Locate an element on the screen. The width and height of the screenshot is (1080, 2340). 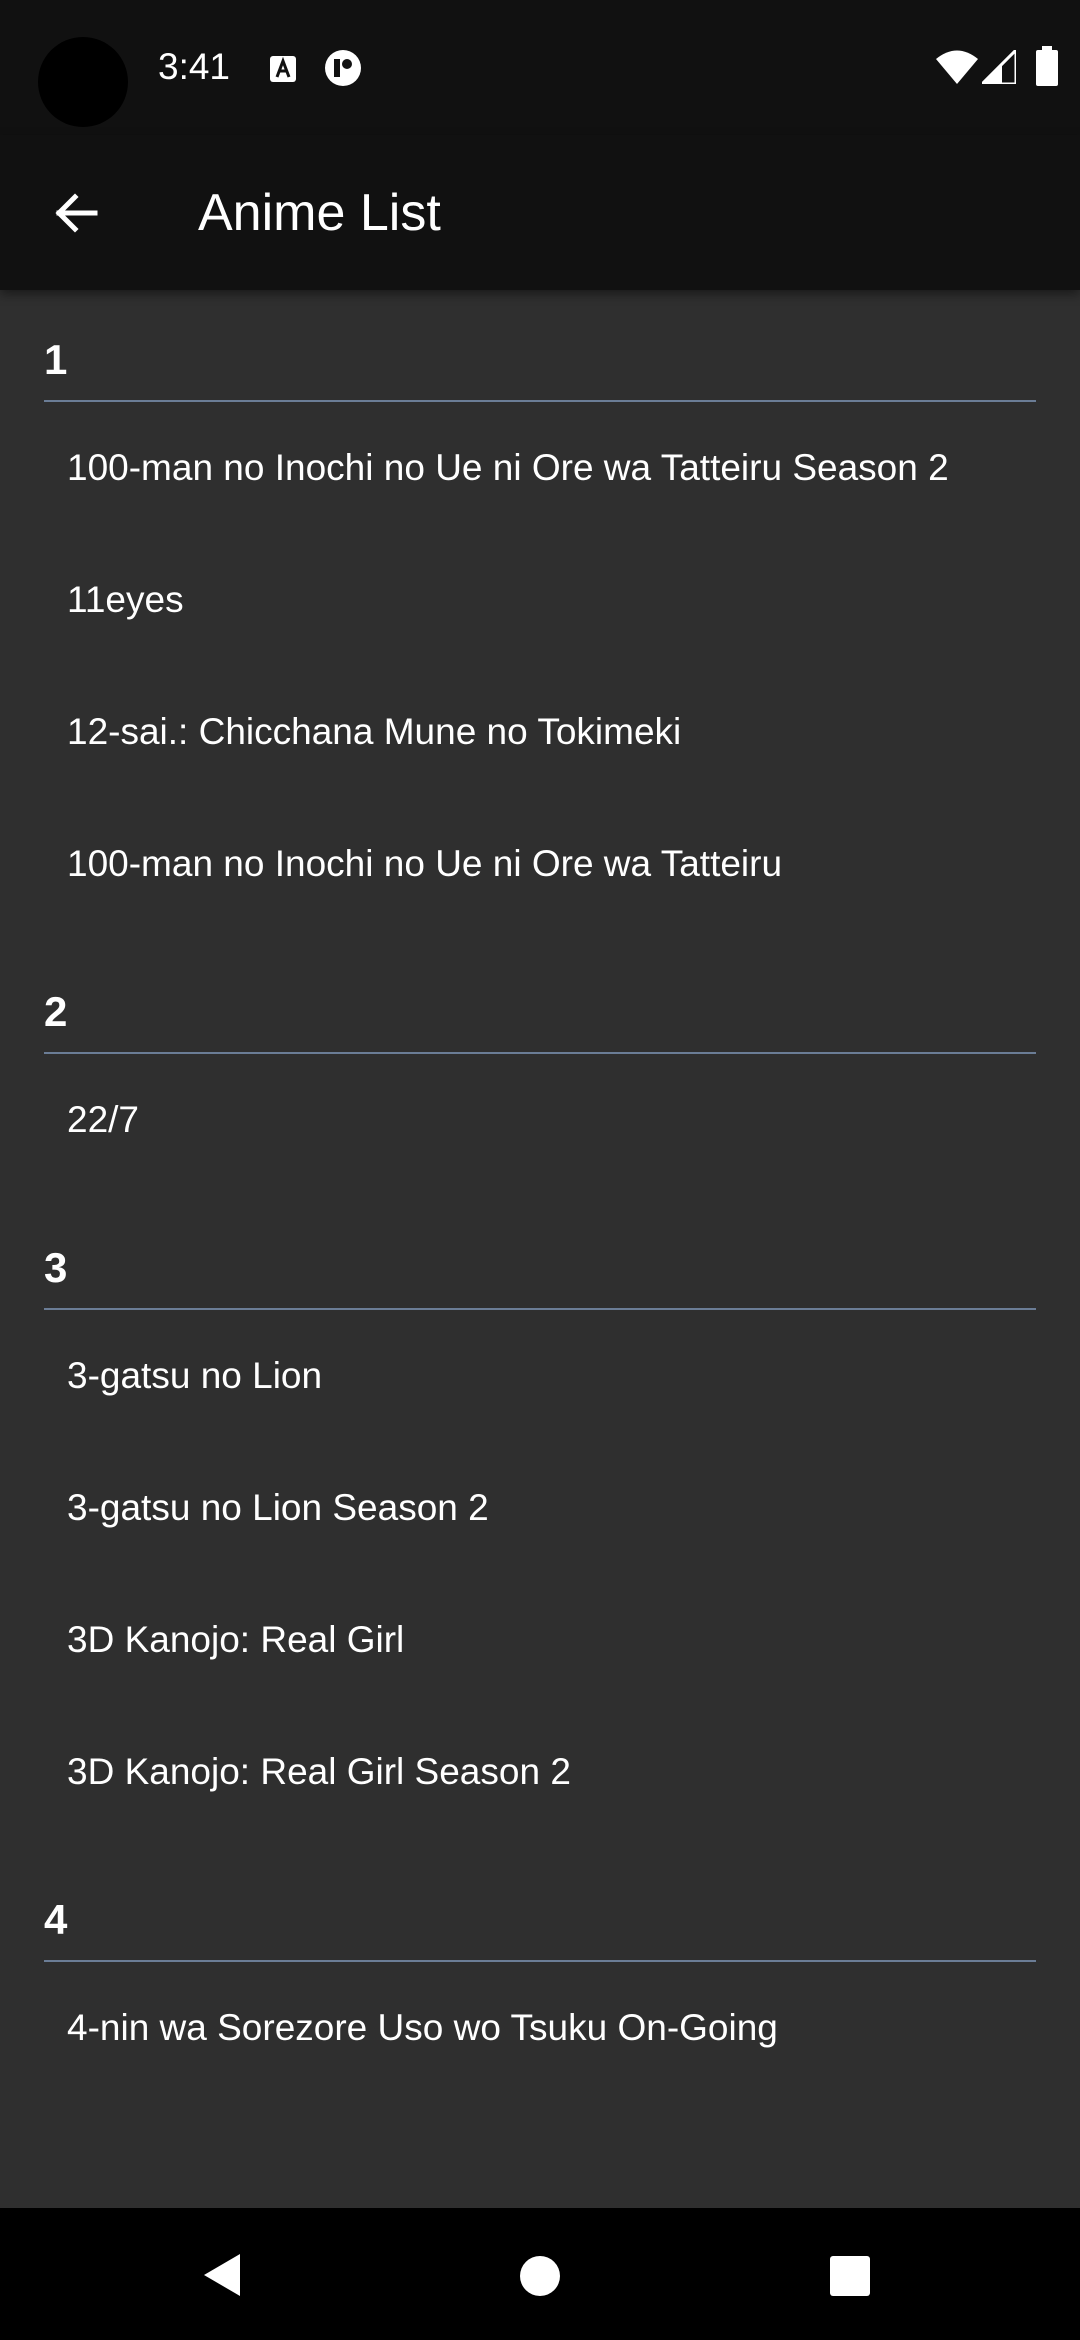
section-letter: 4 is located at coordinates (56, 1919).